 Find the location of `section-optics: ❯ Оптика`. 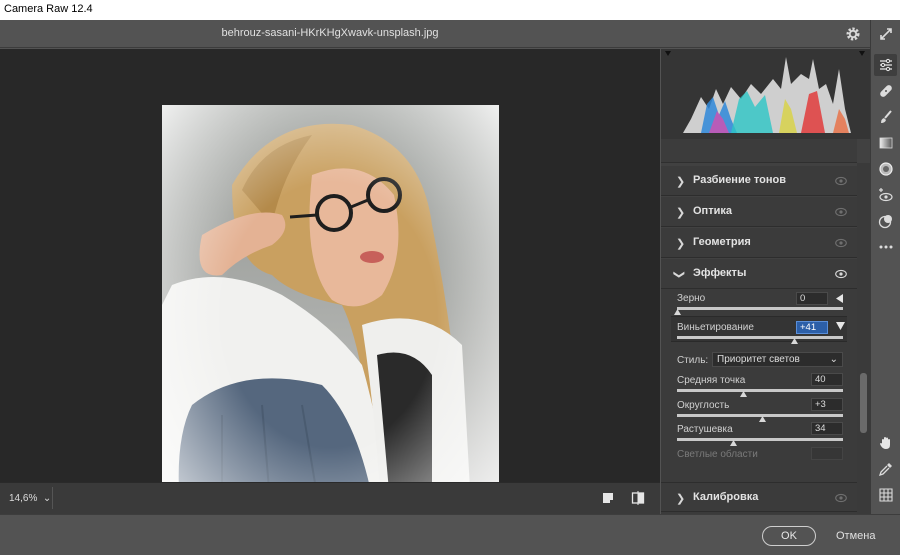

section-optics: ❯ Оптика is located at coordinates (759, 212).